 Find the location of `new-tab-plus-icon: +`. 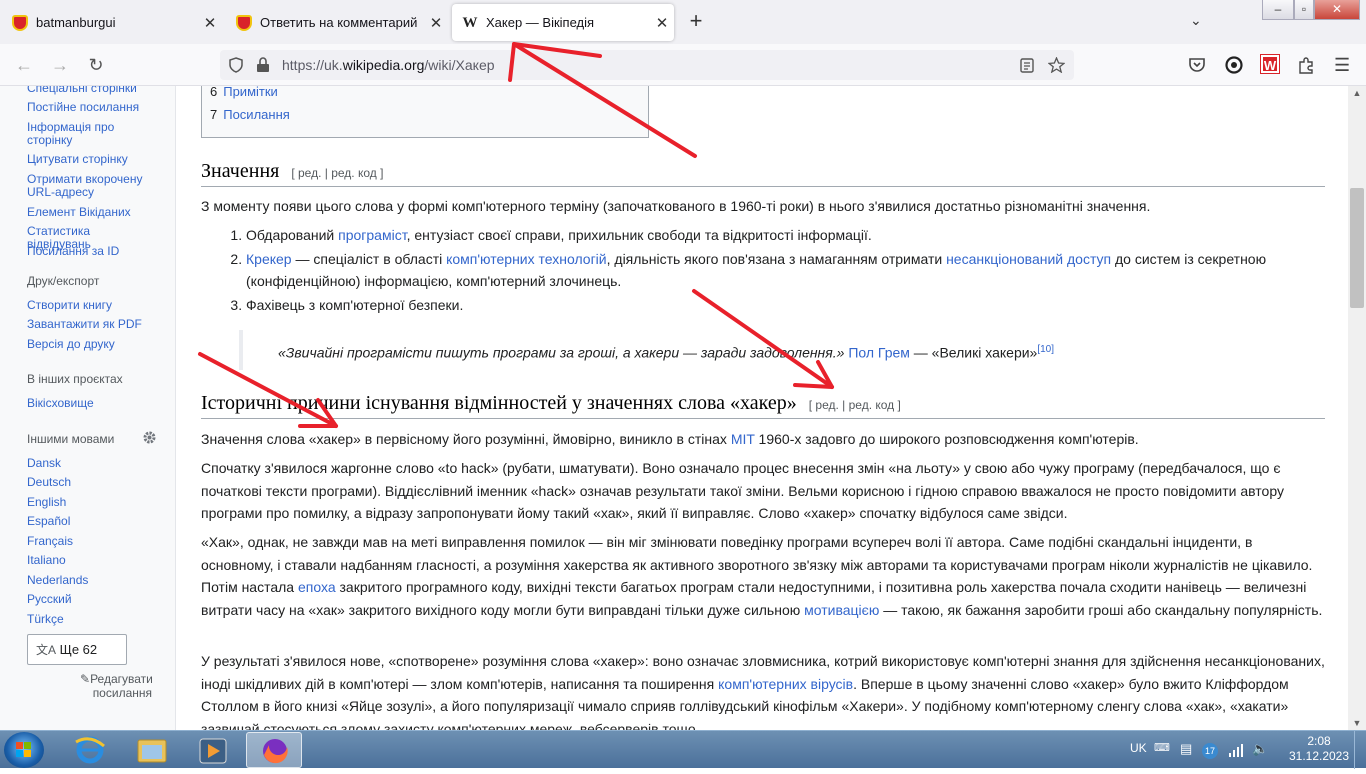

new-tab-plus-icon: + is located at coordinates (696, 22).